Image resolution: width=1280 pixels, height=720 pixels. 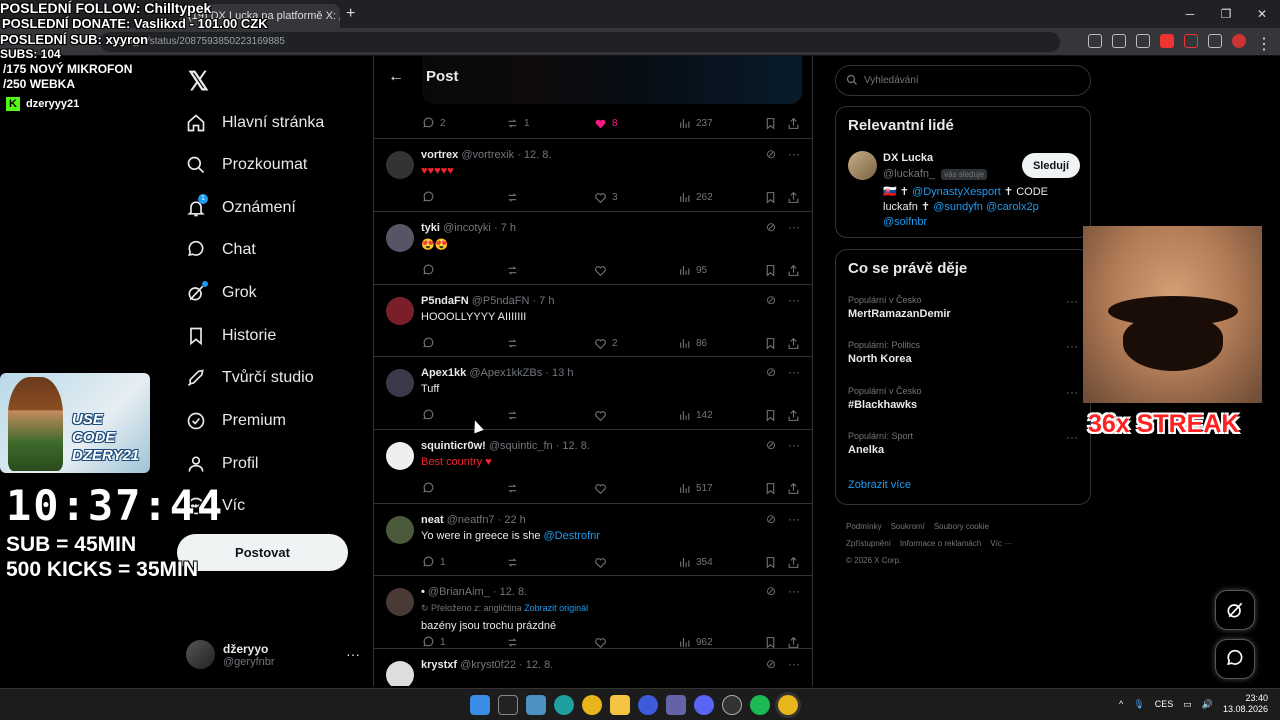 What do you see at coordinates (486, 155) in the screenshot?
I see `tweet-author: vortrex @vortrexik · 12. 8.` at bounding box center [486, 155].